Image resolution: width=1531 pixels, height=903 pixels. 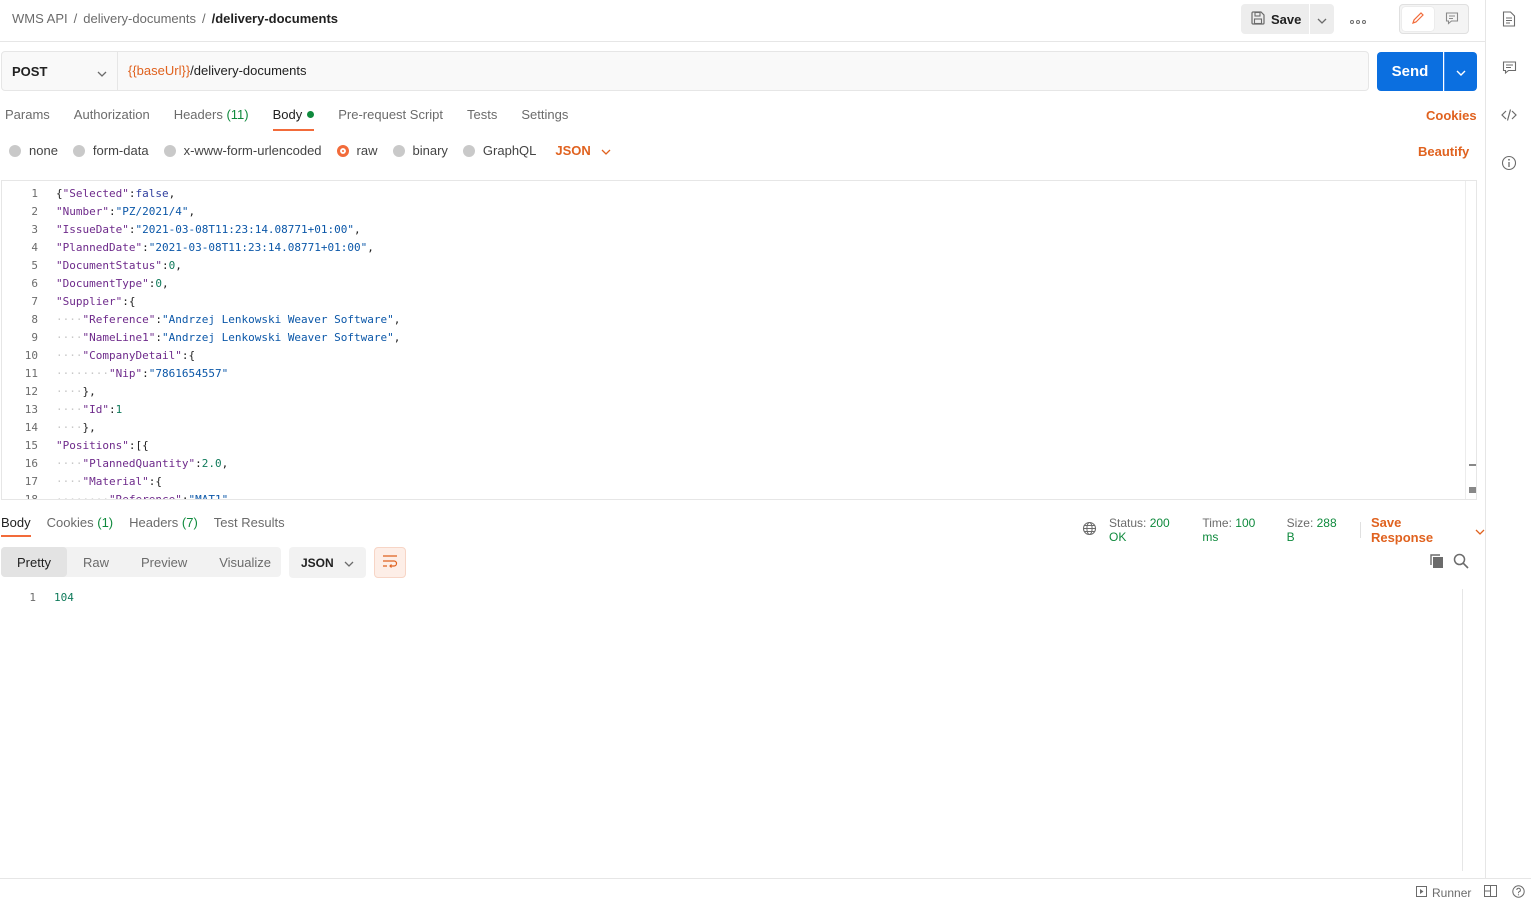 I want to click on edit-mode-button, so click(x=1418, y=19).